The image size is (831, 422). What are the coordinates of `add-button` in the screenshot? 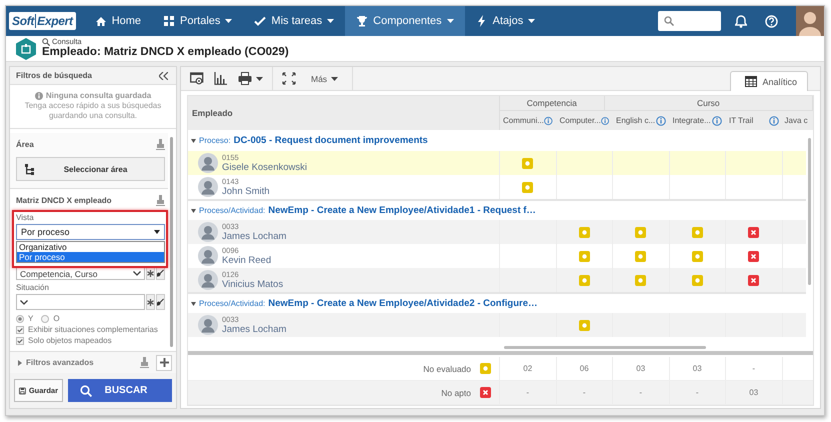 It's located at (164, 362).